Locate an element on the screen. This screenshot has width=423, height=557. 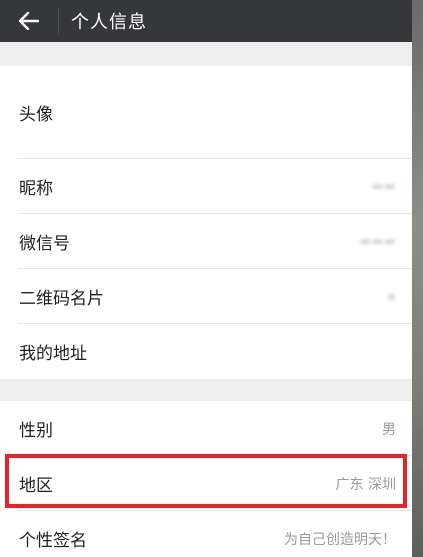
row-region: 地区 广东 深圳 is located at coordinates (206, 483).